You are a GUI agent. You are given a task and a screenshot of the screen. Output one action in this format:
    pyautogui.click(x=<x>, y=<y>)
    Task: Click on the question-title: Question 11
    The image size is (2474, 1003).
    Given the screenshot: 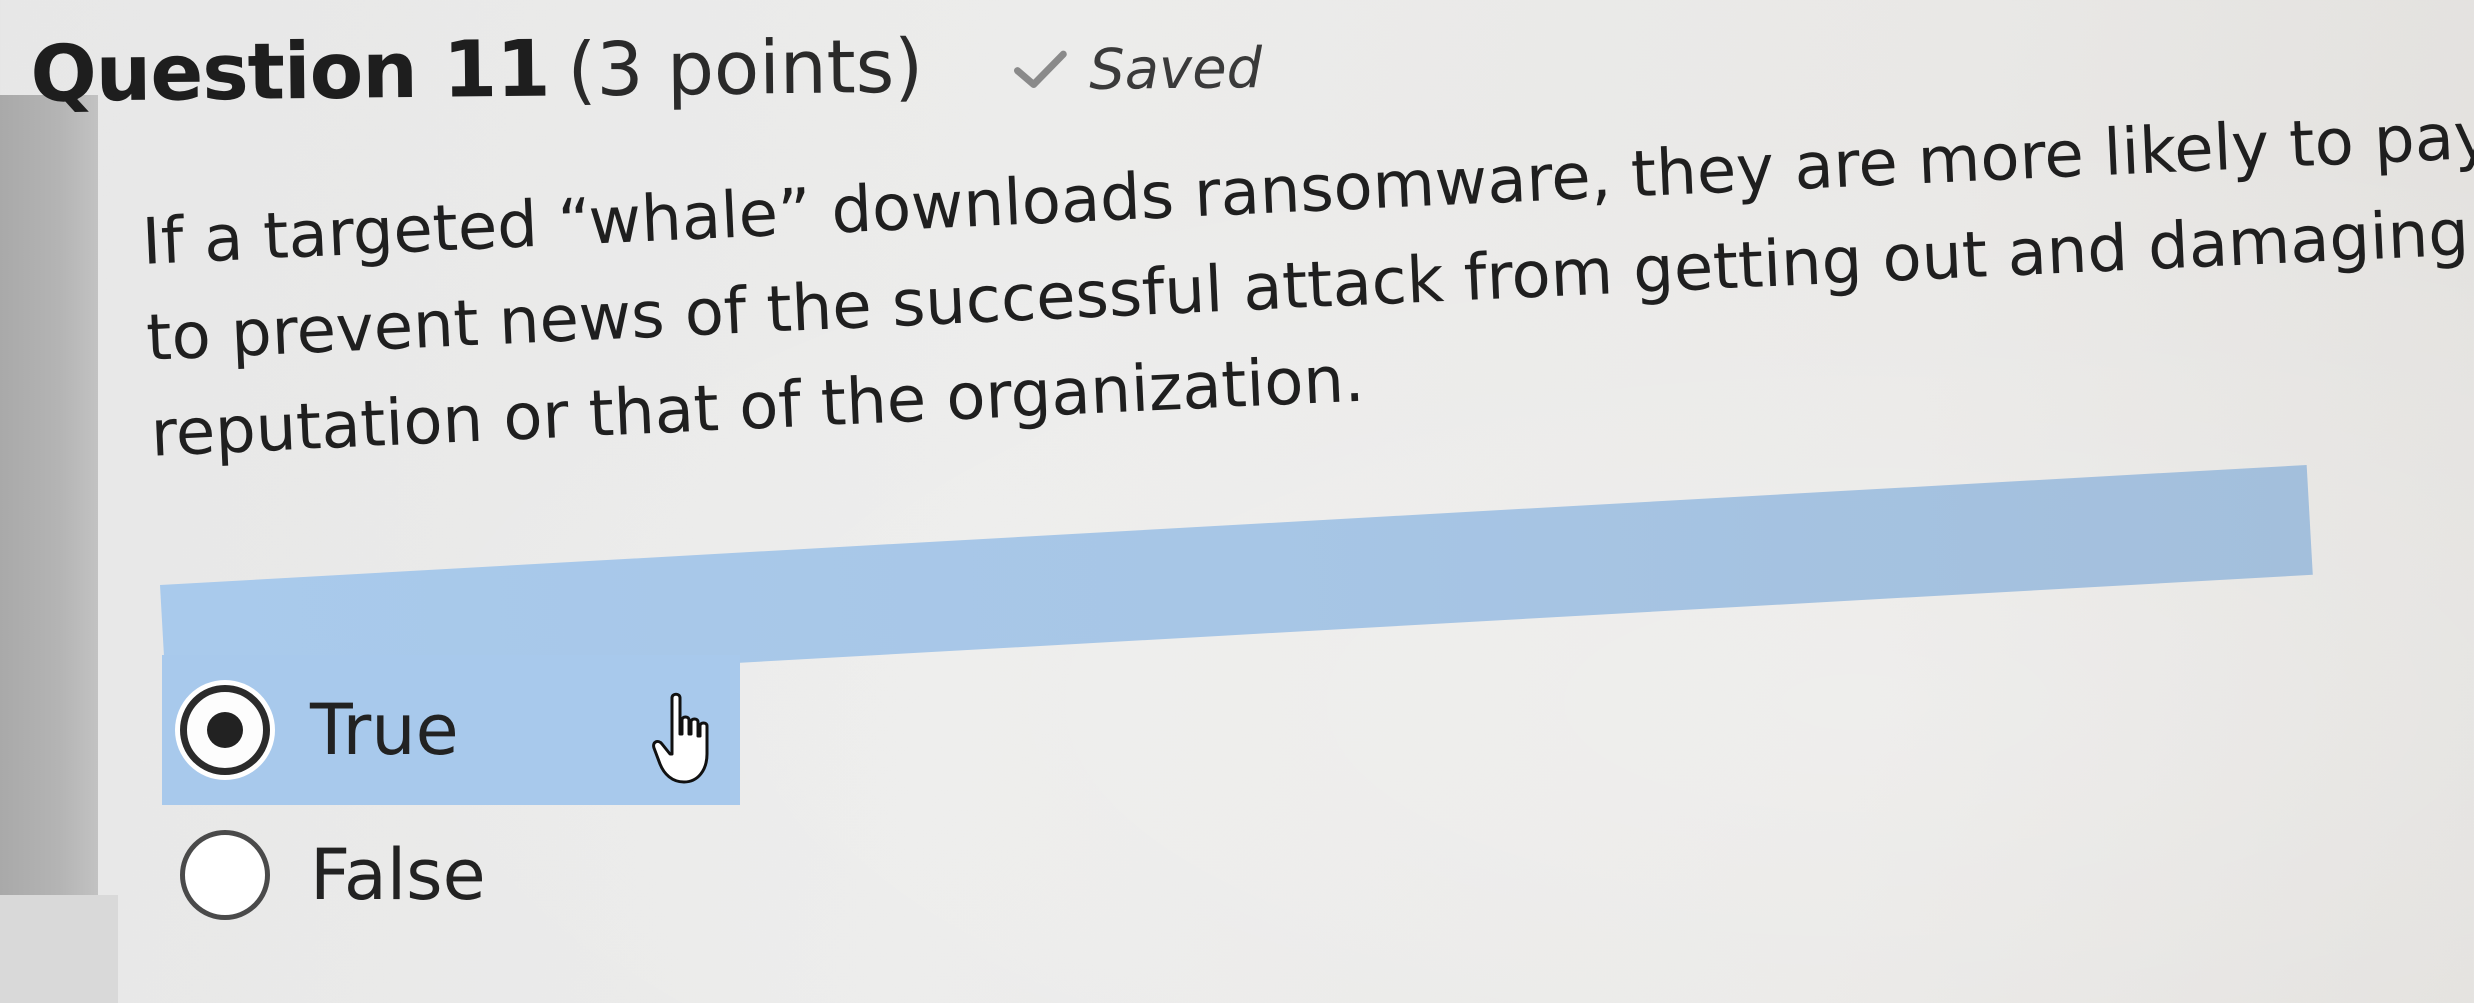 What is the action you would take?
    pyautogui.click(x=290, y=72)
    